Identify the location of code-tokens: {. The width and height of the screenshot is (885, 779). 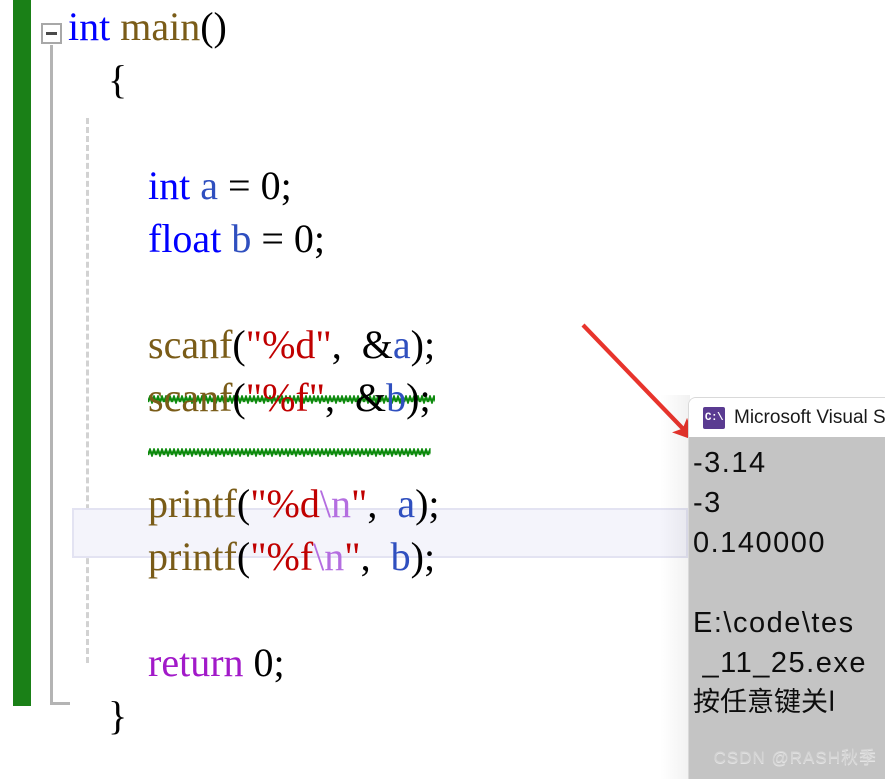
(117, 79).